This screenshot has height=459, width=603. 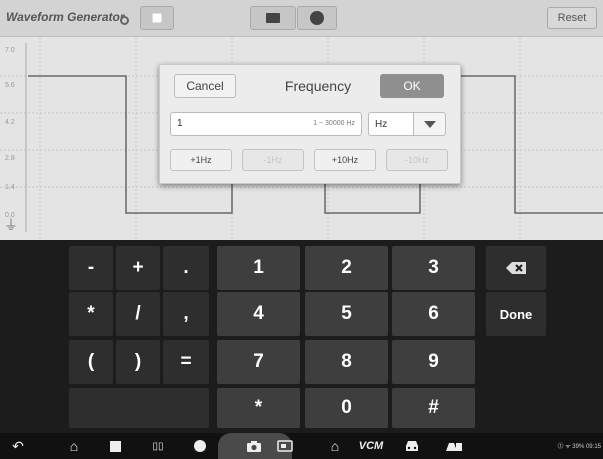 I want to click on home-icon: ⌂, so click(x=74, y=446).